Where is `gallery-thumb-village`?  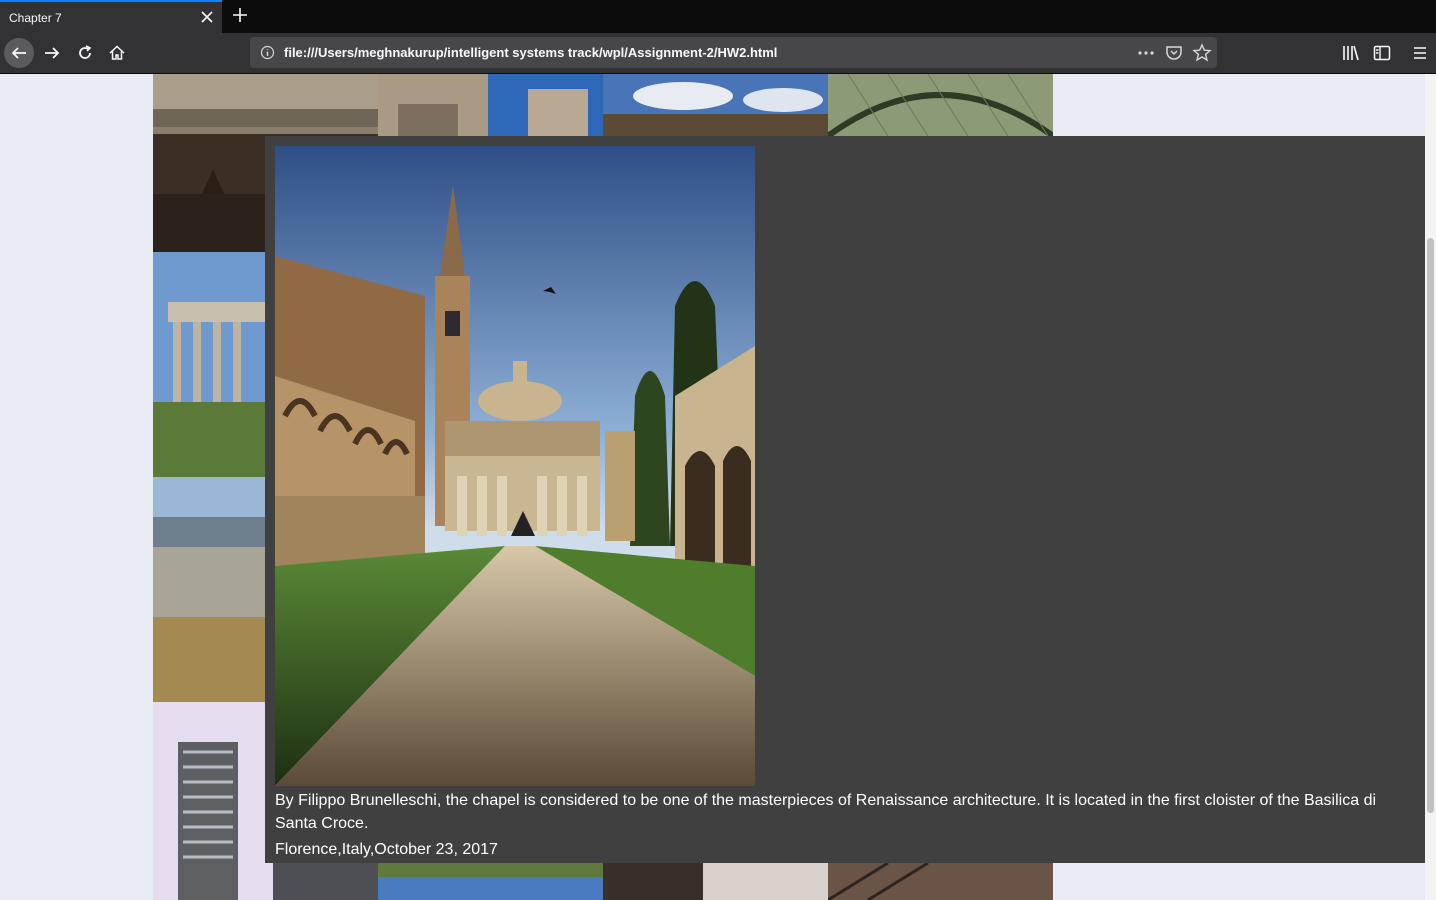 gallery-thumb-village is located at coordinates (715, 105).